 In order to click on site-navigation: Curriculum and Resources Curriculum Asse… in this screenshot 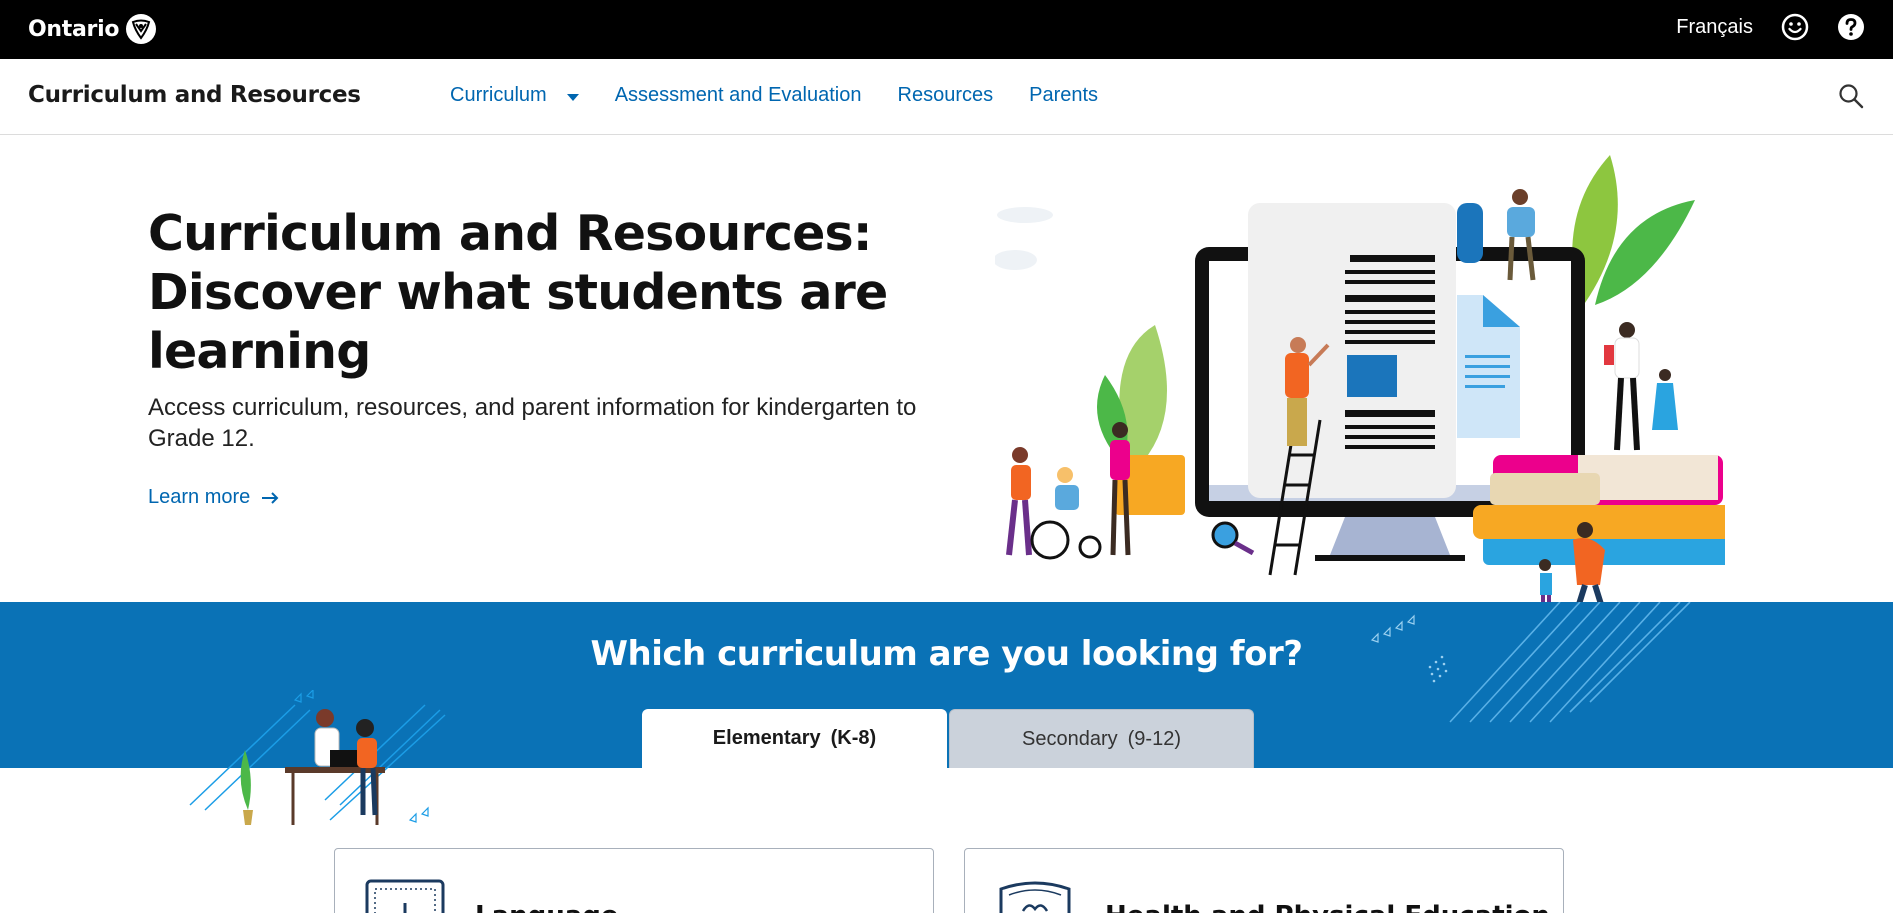, I will do `click(946, 97)`.